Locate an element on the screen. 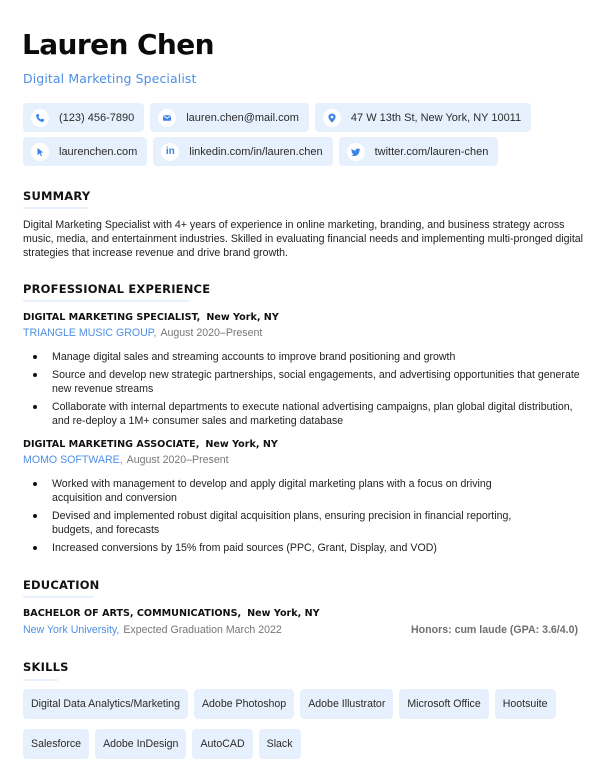 Image resolution: width=600 pixels, height=776 pixels. contact-website: laurenchen.com is located at coordinates (85, 151).